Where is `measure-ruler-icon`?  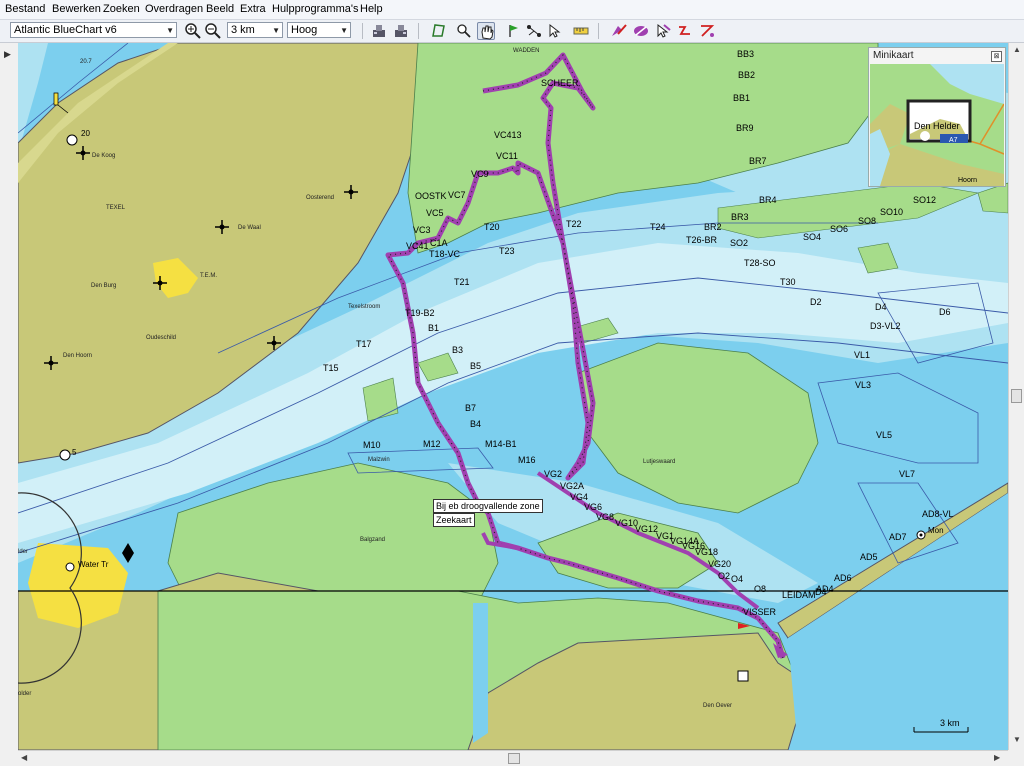 measure-ruler-icon is located at coordinates (581, 31).